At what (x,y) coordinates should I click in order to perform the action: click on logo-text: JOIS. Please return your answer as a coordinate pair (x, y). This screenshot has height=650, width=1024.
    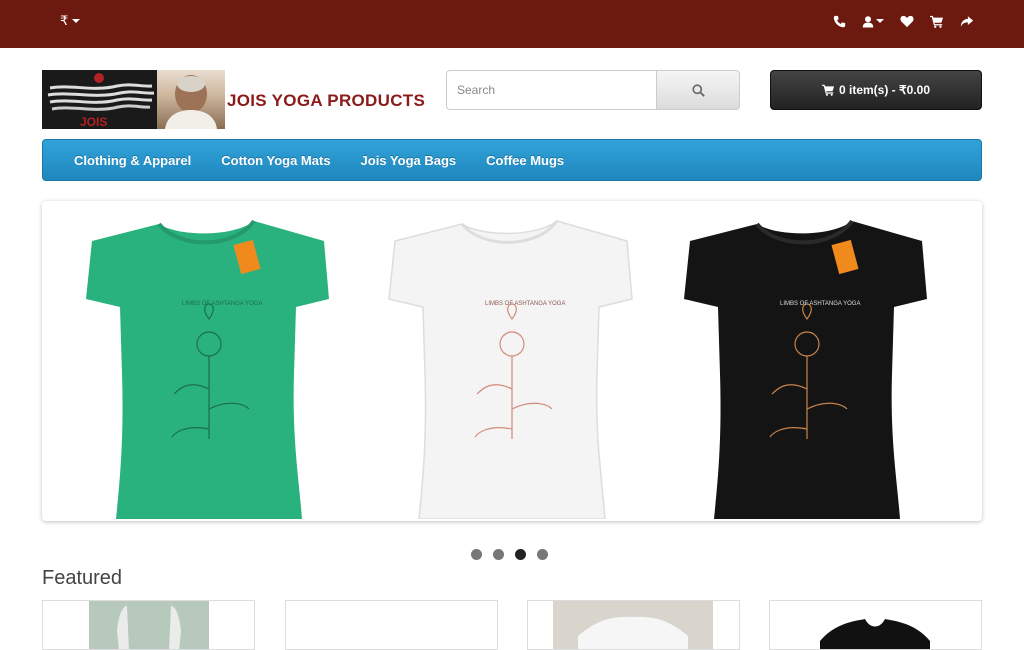
    Looking at the image, I should click on (93, 122).